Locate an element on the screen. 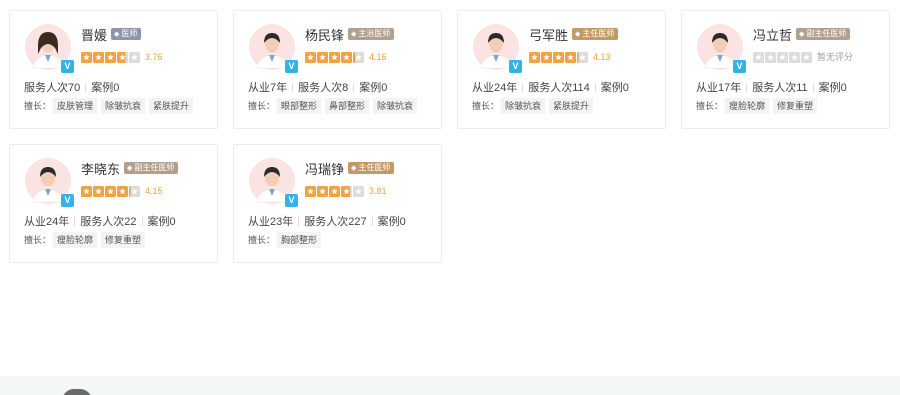 This screenshot has width=900, height=395. doctor-skills: 擅长： 除皱抗衰 紧肤提升 is located at coordinates (534, 106).